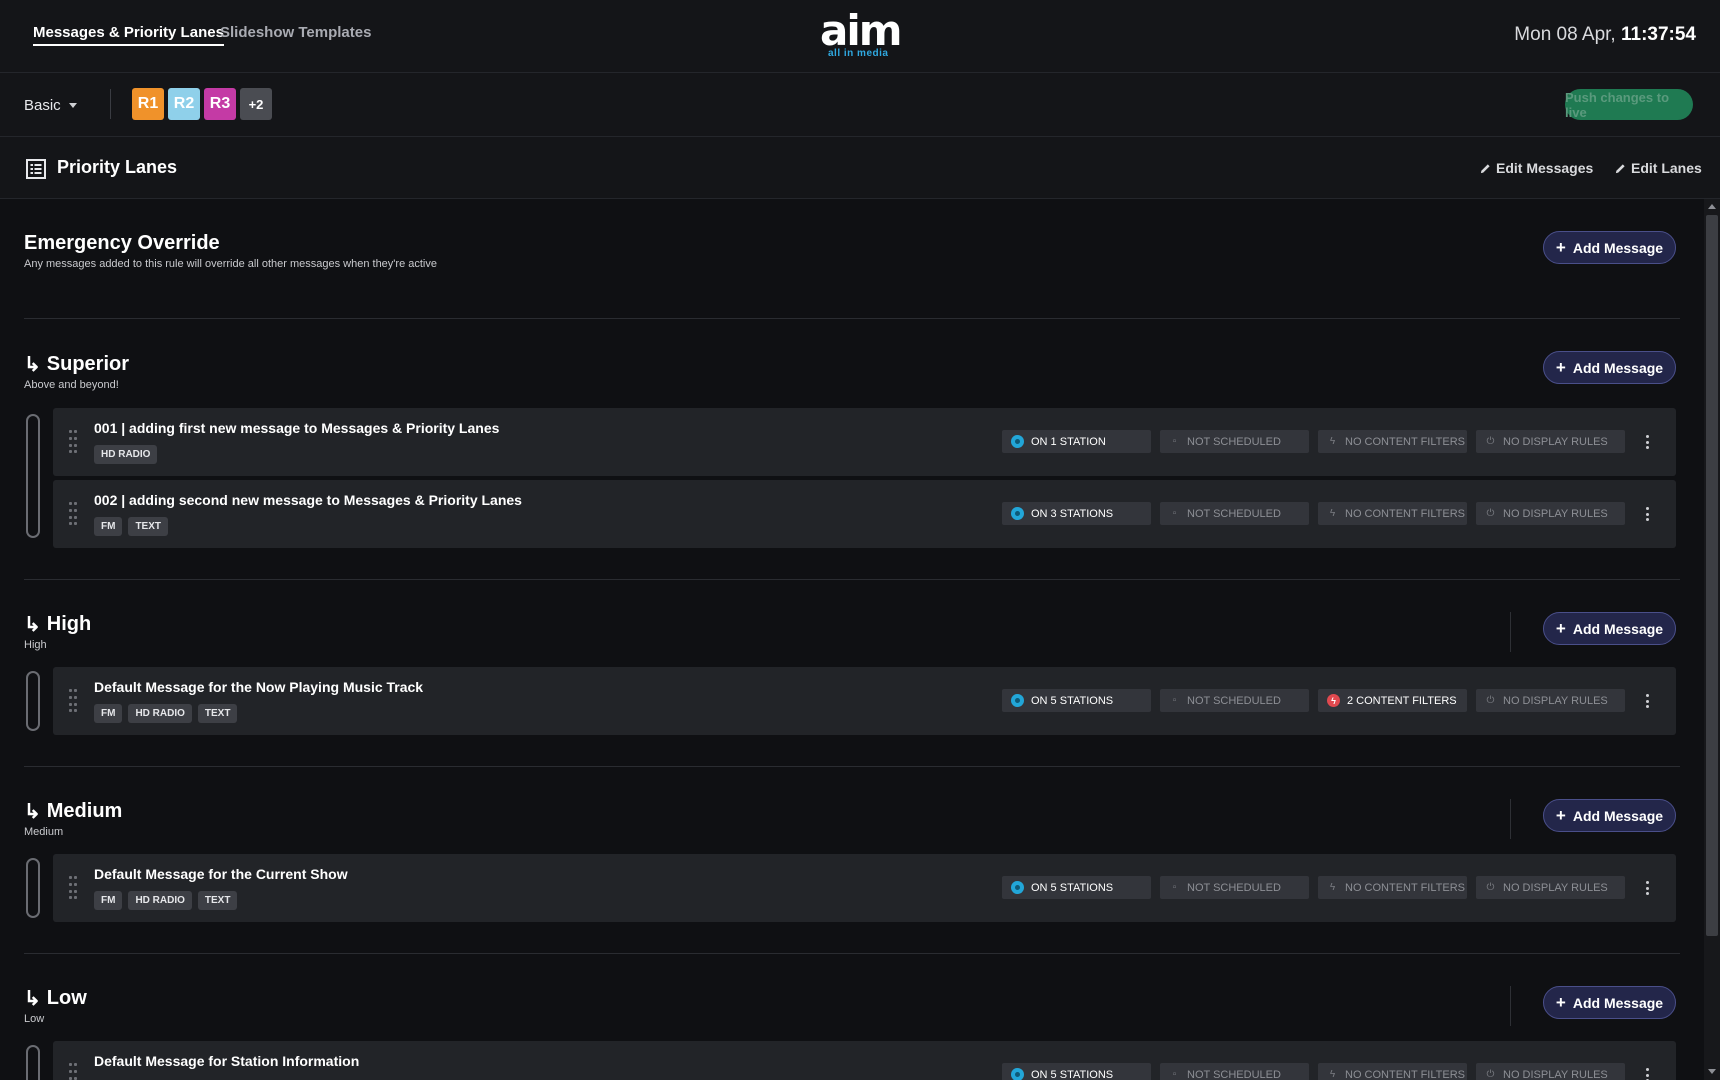 This screenshot has width=1720, height=1080. I want to click on logo-tagline: all in media, so click(858, 53).